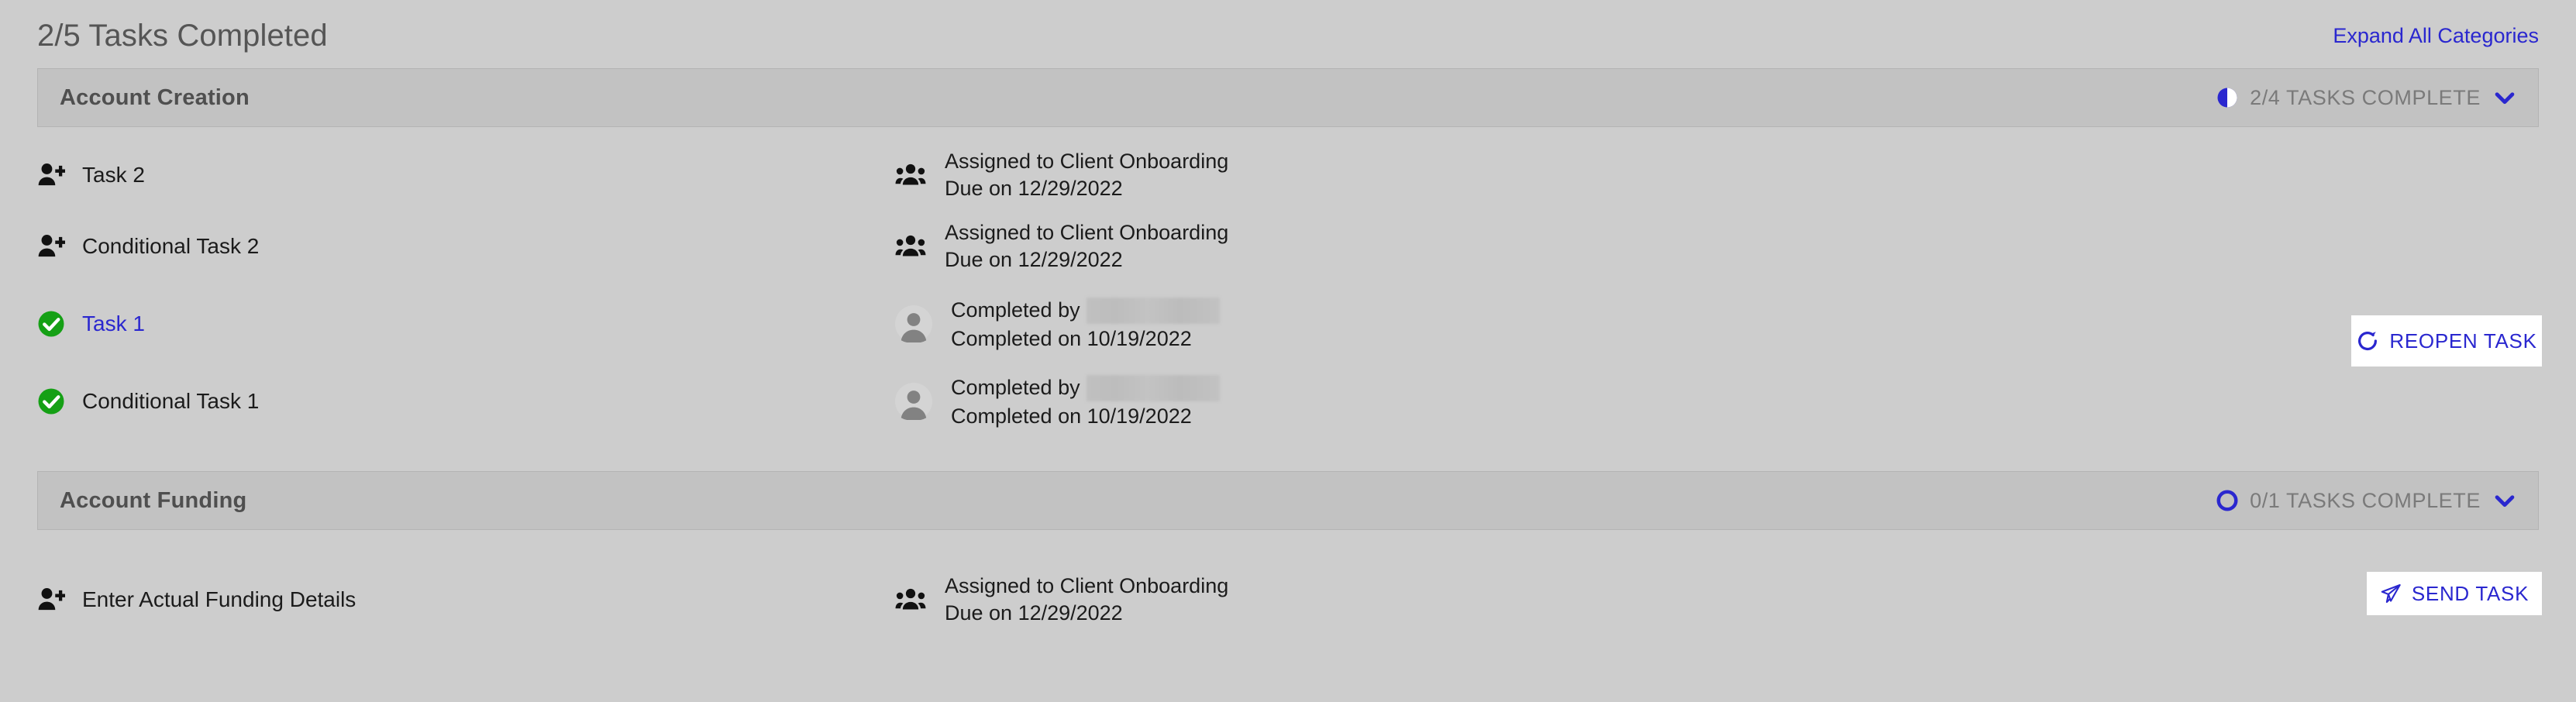 This screenshot has height=702, width=2576. I want to click on category-title: Account Funding, so click(153, 500).